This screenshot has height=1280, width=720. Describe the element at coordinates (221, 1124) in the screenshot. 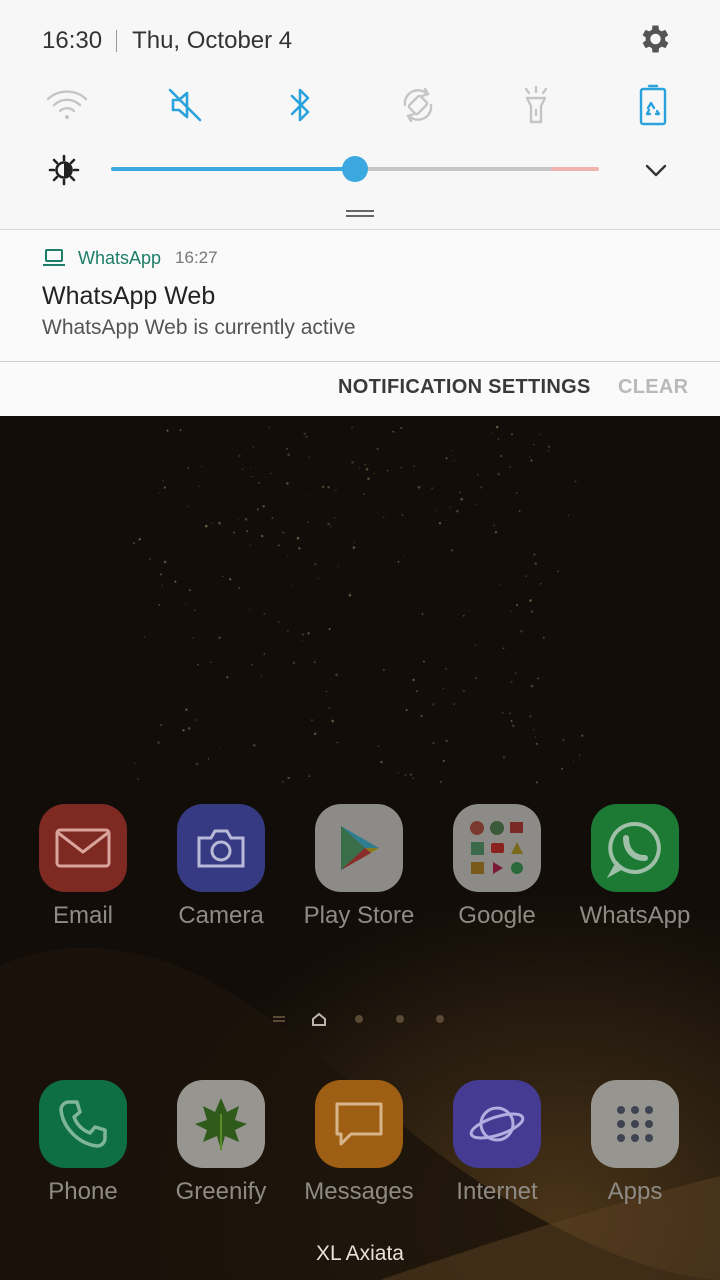

I see `greenify-icon` at that location.